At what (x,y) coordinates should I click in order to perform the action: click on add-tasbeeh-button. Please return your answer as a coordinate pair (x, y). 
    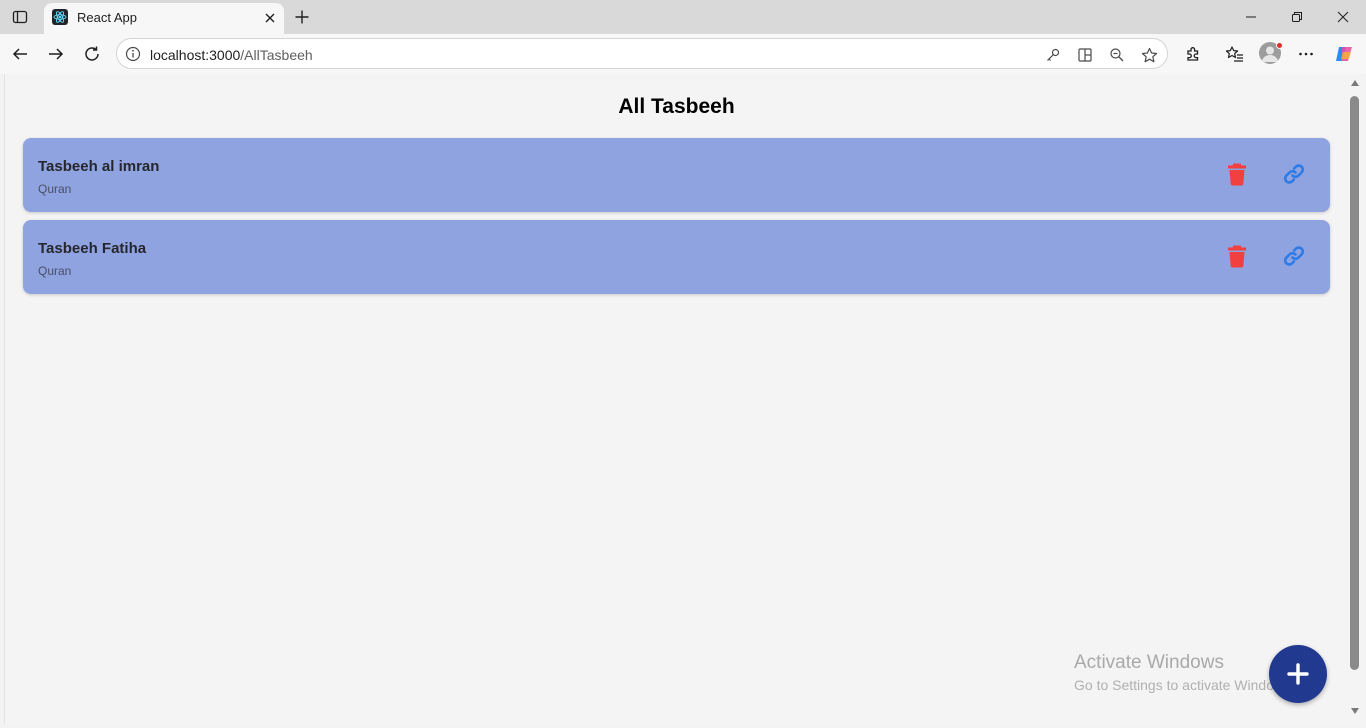
    Looking at the image, I should click on (1298, 674).